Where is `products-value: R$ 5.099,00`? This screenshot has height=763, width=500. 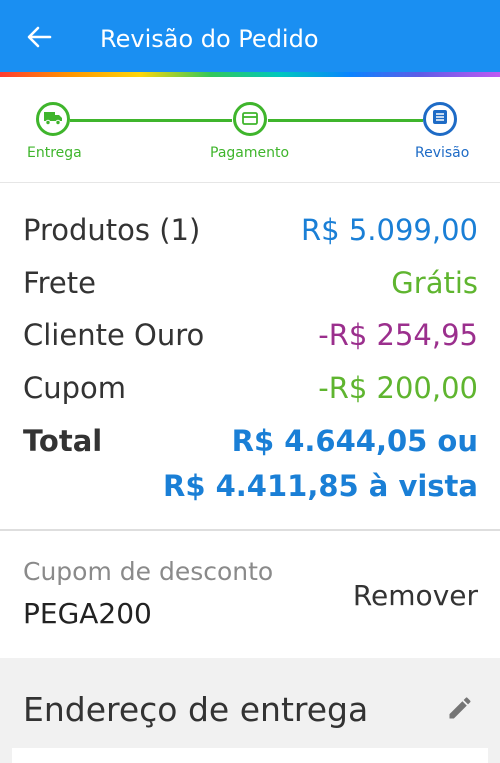
products-value: R$ 5.099,00 is located at coordinates (389, 230).